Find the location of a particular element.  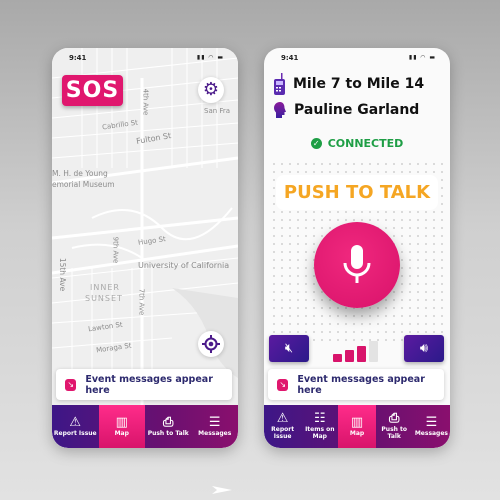

speaker-mute-icon: 🔇︎ is located at coordinates (289, 348).